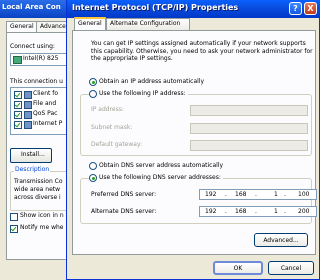 This screenshot has width=320, height=280. What do you see at coordinates (152, 81) in the screenshot?
I see `radio-ip-auto-label: Obtain an IP address automatically` at bounding box center [152, 81].